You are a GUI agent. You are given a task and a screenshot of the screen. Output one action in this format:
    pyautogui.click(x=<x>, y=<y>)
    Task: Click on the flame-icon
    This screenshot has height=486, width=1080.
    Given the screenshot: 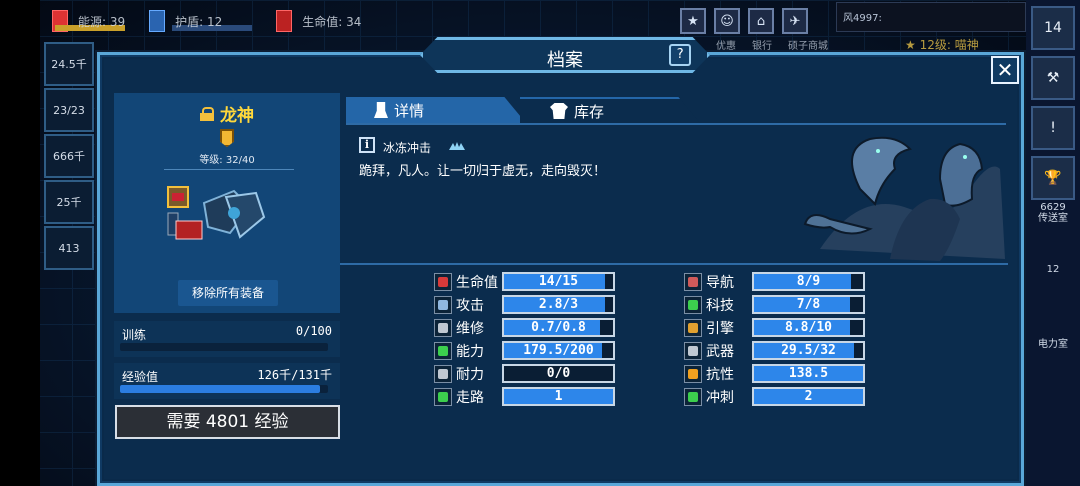 What is the action you would take?
    pyautogui.click(x=693, y=373)
    